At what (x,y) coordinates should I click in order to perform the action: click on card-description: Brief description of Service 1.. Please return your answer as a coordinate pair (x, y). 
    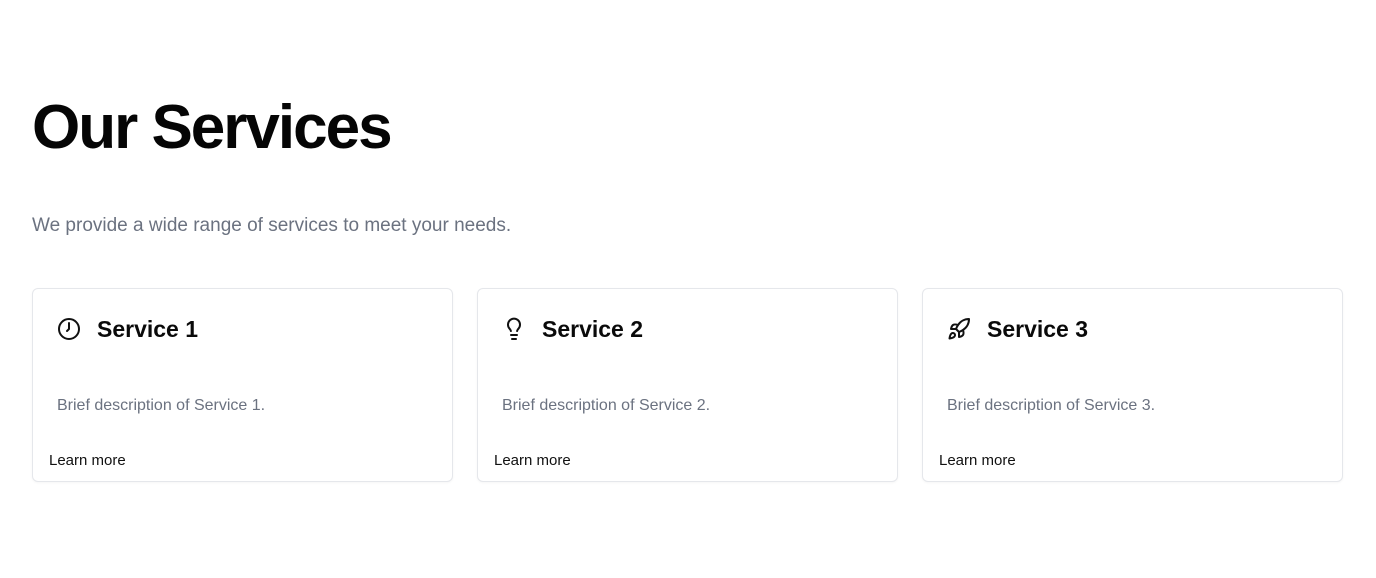
    Looking at the image, I should click on (161, 405).